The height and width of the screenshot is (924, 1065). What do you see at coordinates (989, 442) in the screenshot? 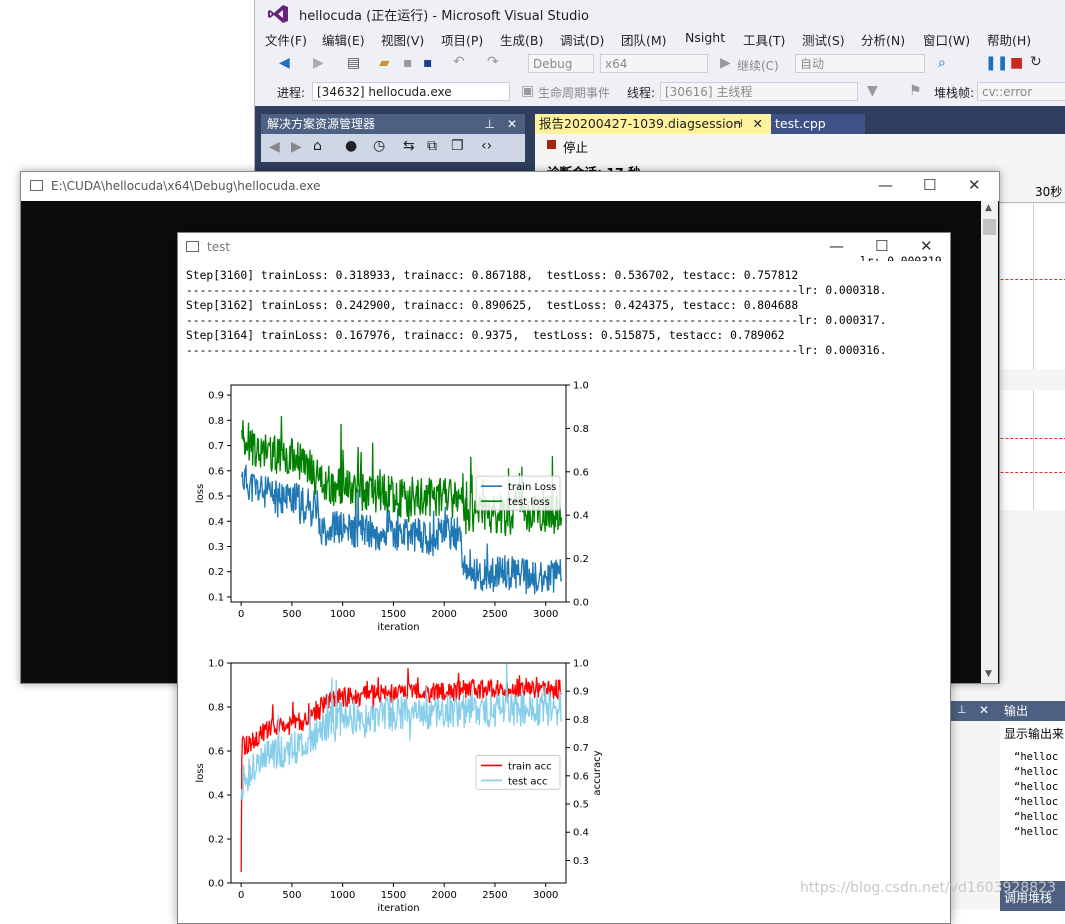
I see `console-scrollbar: ▲ ▼` at bounding box center [989, 442].